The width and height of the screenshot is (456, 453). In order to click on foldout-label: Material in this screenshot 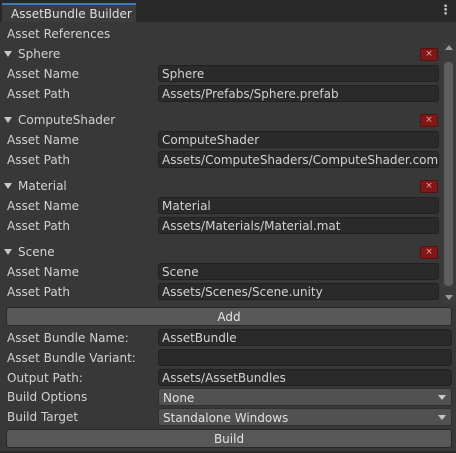, I will do `click(42, 186)`.